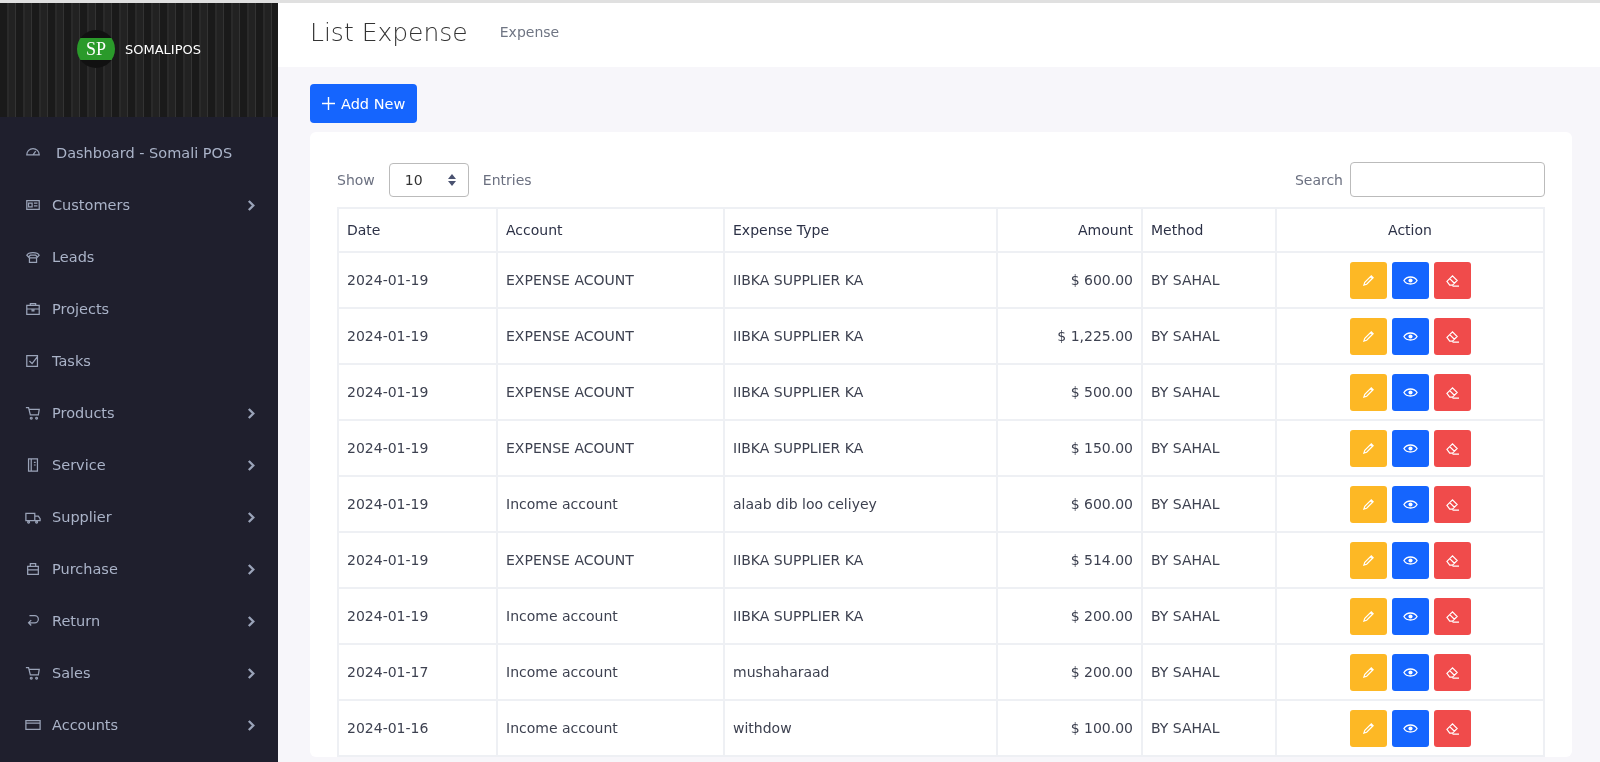  Describe the element at coordinates (139, 309) in the screenshot. I see `sidebar-item: Projects` at that location.